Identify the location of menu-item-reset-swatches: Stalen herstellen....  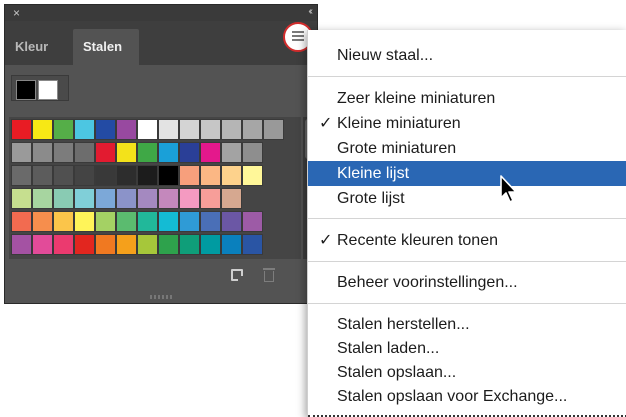
(467, 324).